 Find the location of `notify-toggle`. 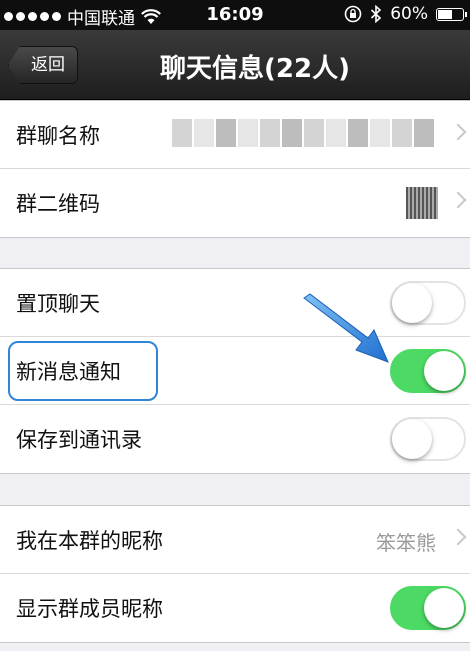

notify-toggle is located at coordinates (428, 371).